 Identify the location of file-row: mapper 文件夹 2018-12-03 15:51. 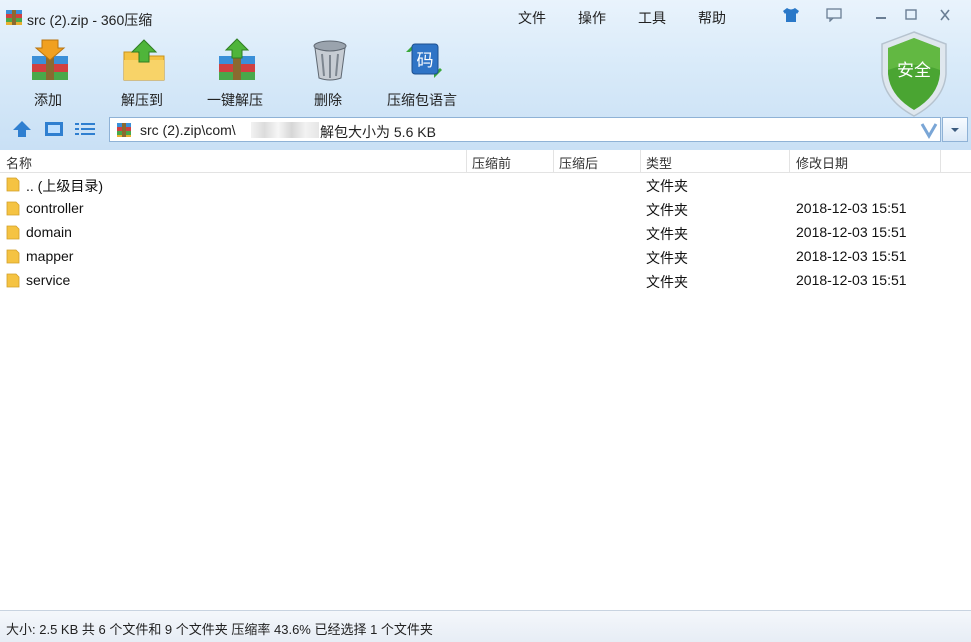
(485, 256).